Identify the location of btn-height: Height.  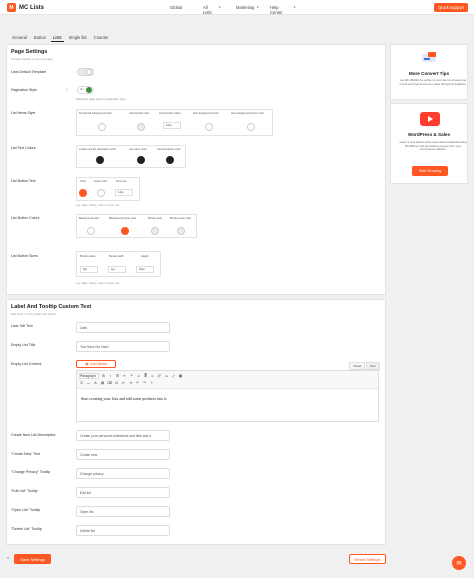
(145, 256).